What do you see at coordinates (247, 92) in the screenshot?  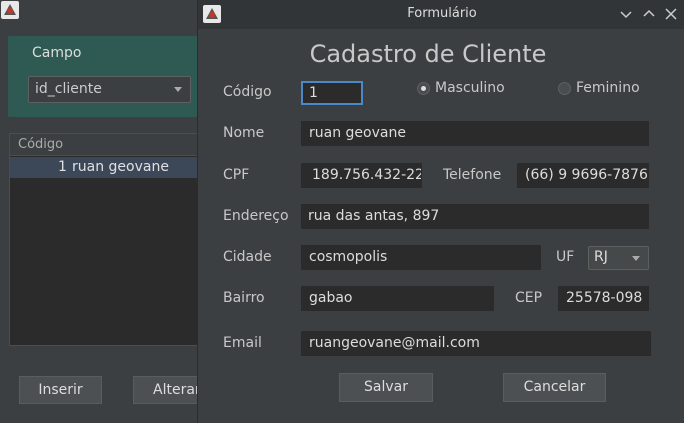 I see `codigo-label: Código` at bounding box center [247, 92].